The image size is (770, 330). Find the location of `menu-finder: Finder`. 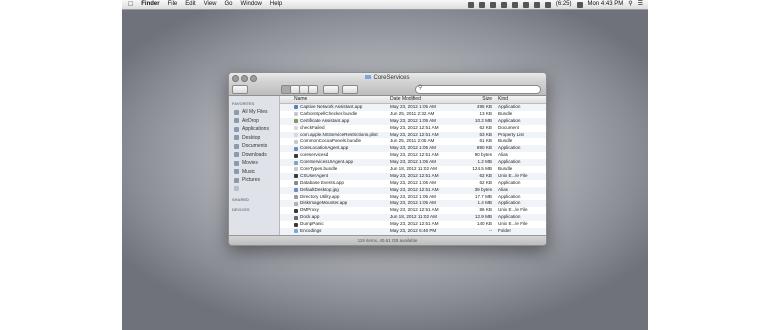

menu-finder: Finder is located at coordinates (150, 4).